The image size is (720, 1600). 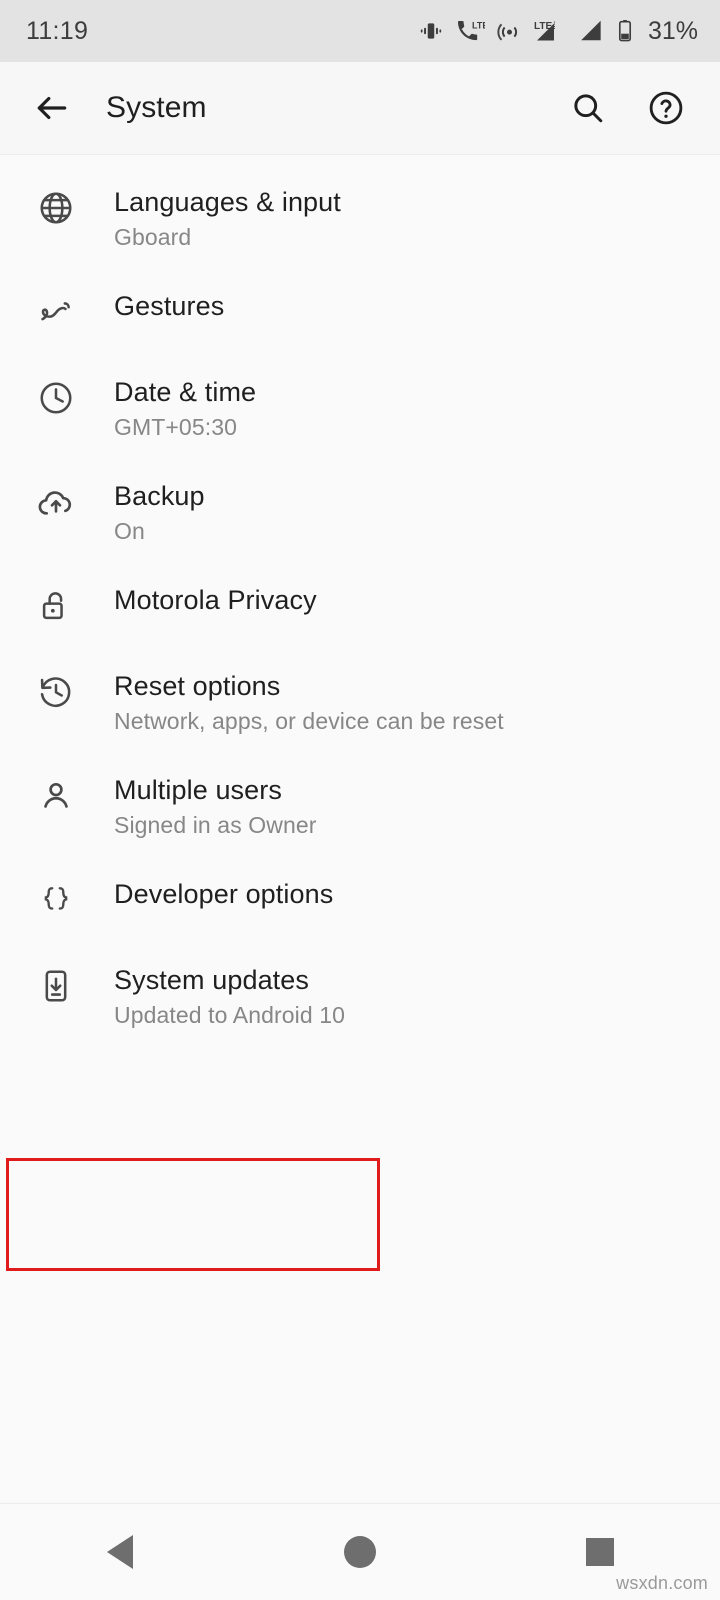 I want to click on highlight-box-system-updates, so click(x=193, y=1214).